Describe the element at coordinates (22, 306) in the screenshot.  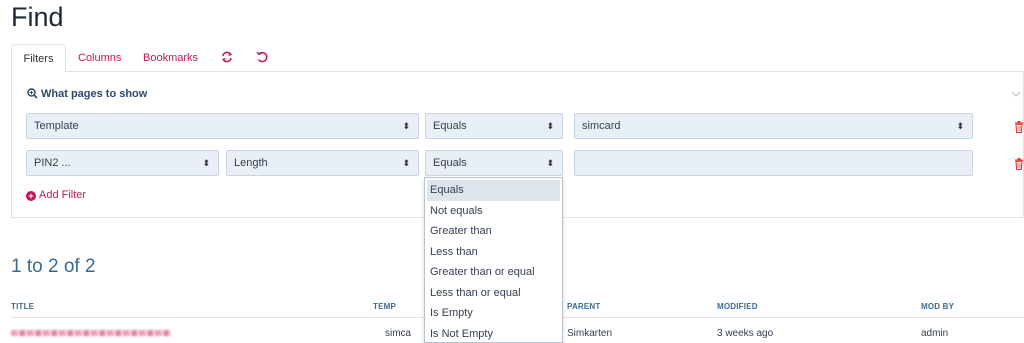
I see `column-header-title: TITLE` at that location.